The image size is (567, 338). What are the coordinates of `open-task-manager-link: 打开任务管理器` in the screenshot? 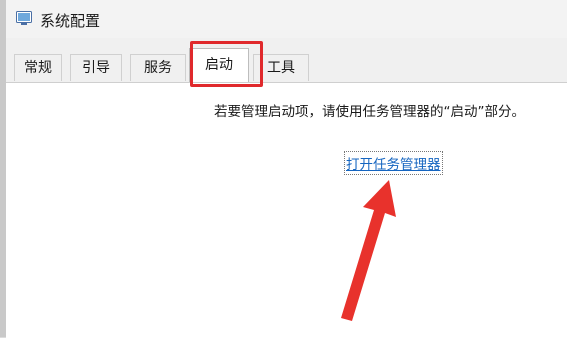 It's located at (393, 163).